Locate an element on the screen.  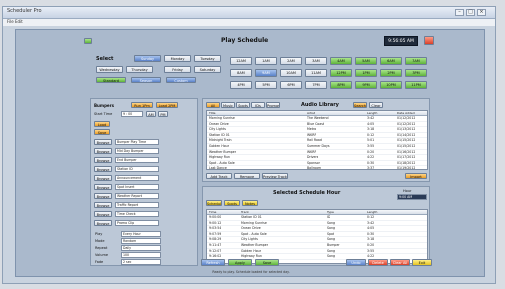
pm-button: PM is located at coordinates (163, 114).